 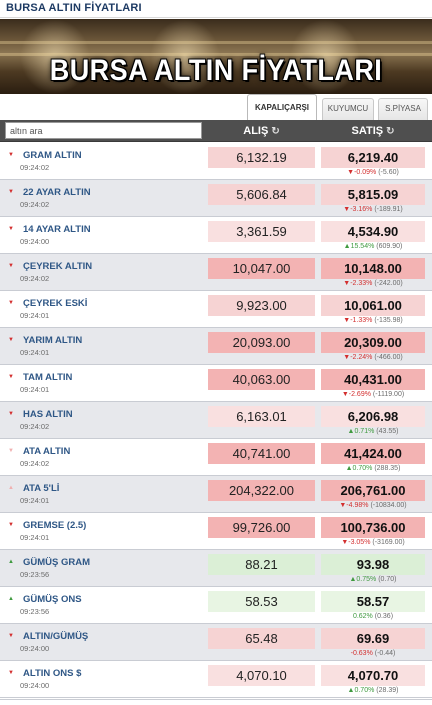 I want to click on change-info: 0.62% (0.36), so click(x=373, y=616).